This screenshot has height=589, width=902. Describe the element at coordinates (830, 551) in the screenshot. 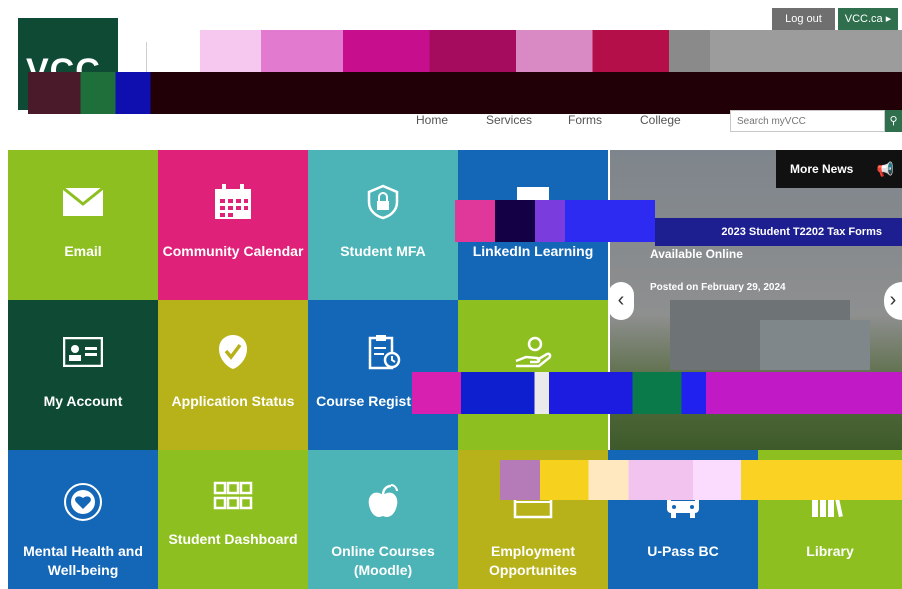

I see `tile-label: Library` at that location.